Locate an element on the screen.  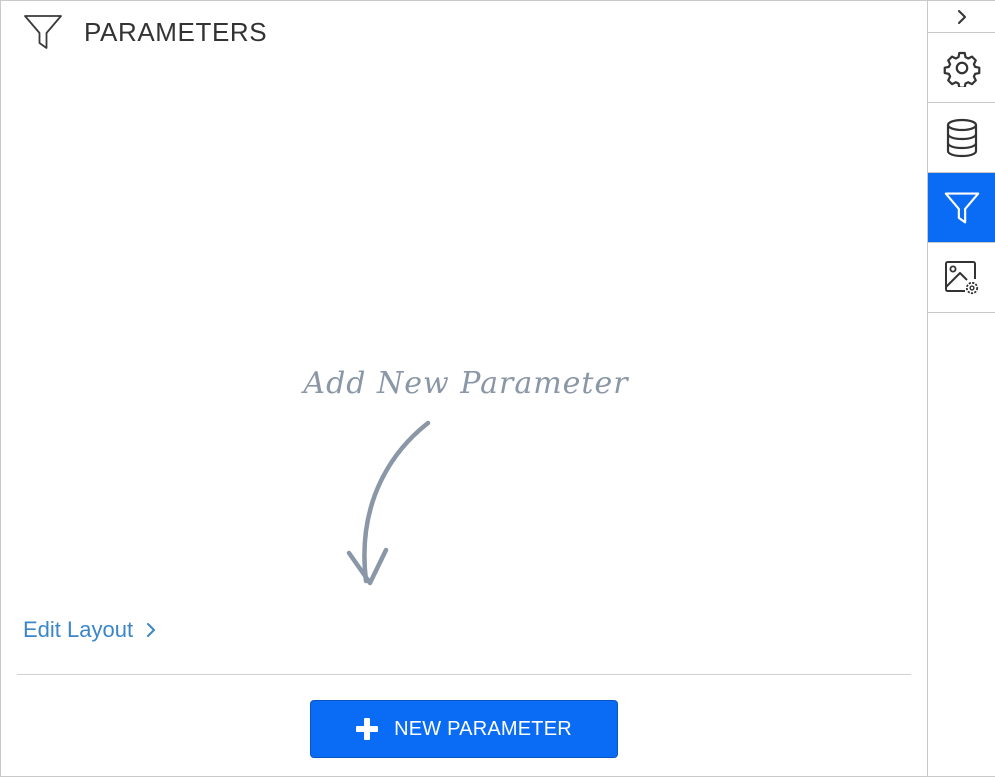
add-parameter-hint: Add New Parameter is located at coordinates (470, 473).